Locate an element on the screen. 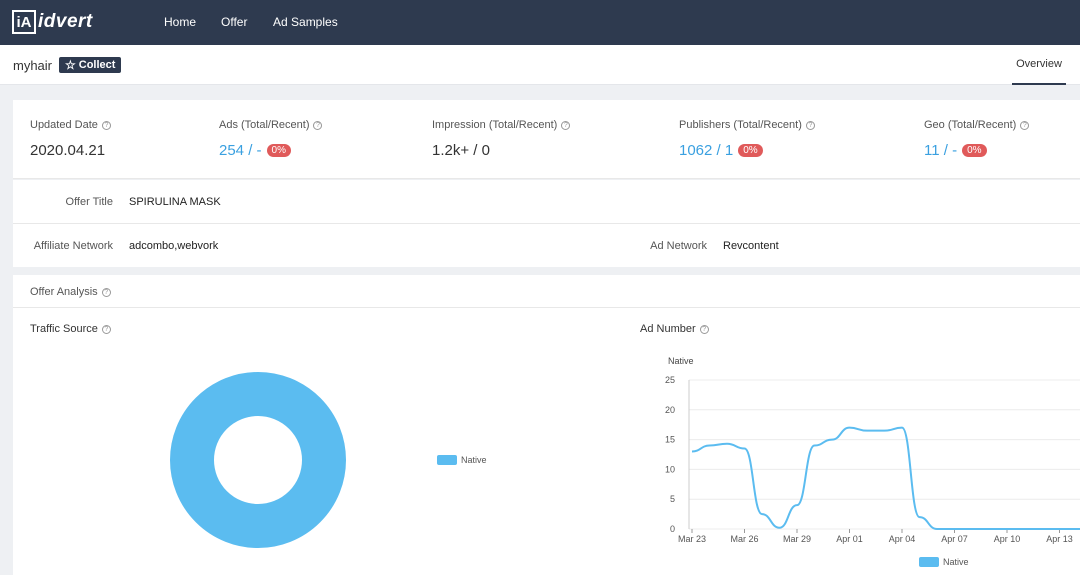  donut-slice-native is located at coordinates (258, 460).